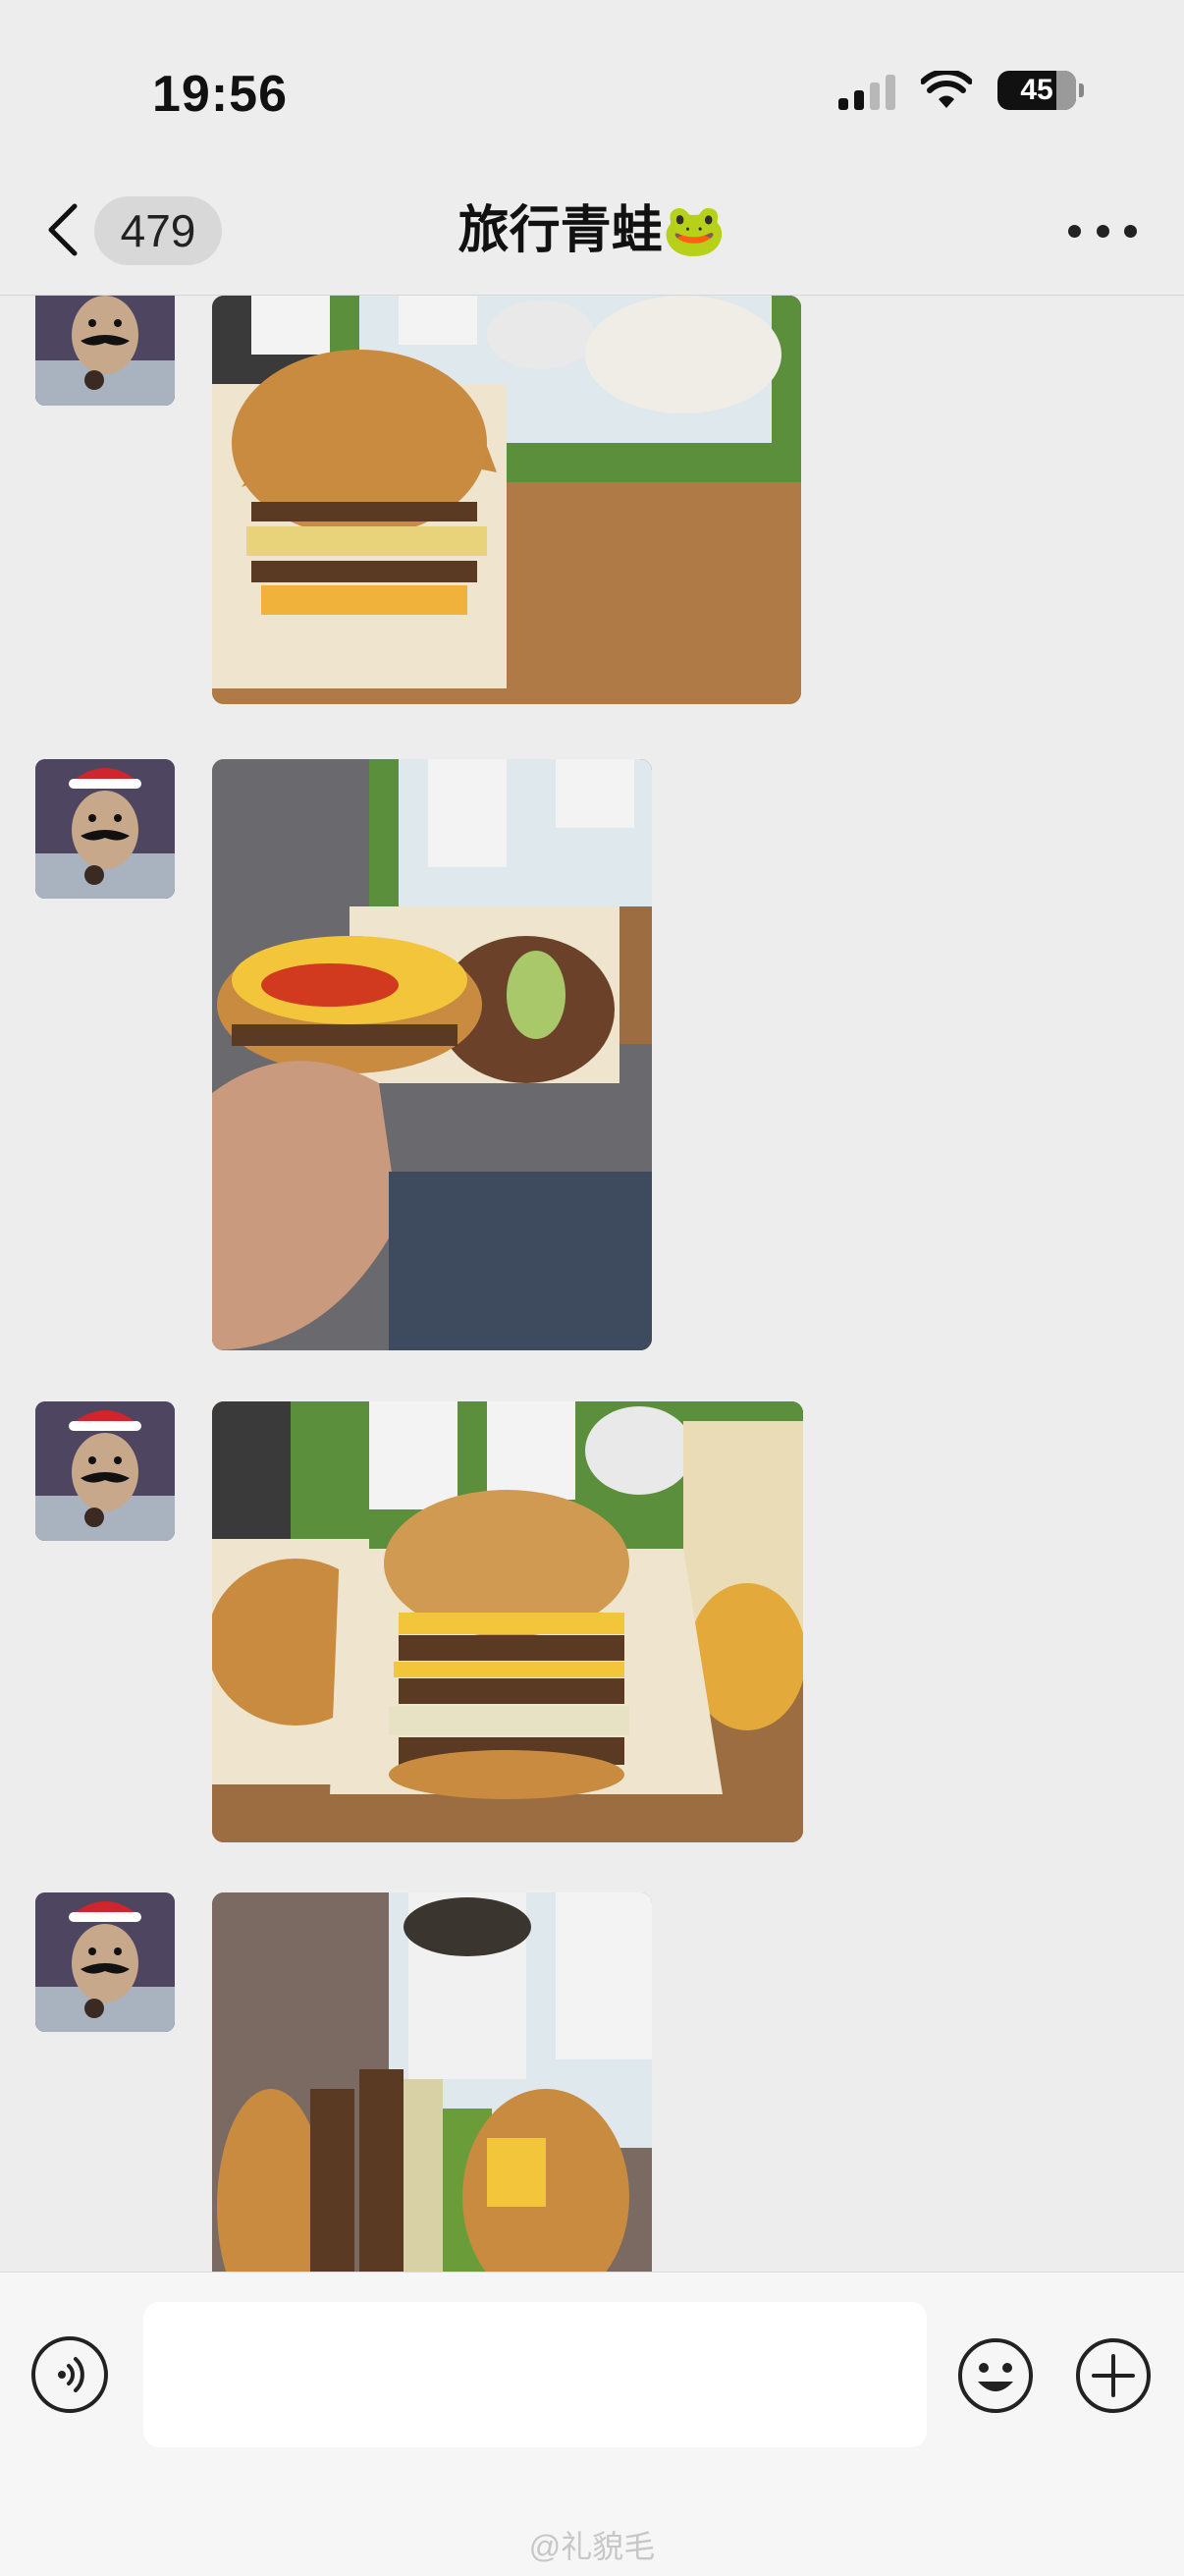 The image size is (1184, 2576). Describe the element at coordinates (866, 90) in the screenshot. I see `cellular-signal-icon` at that location.